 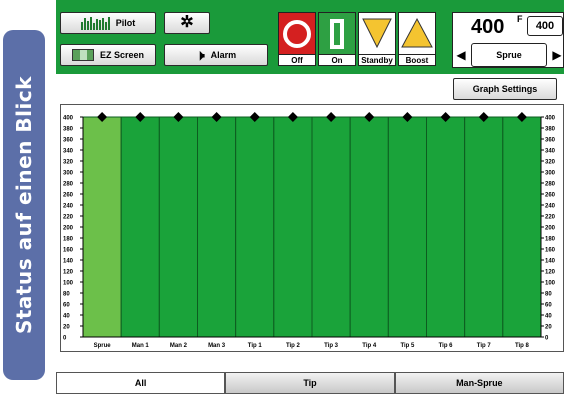 I want to click on x-tick-label: Sprue, so click(x=103, y=346).